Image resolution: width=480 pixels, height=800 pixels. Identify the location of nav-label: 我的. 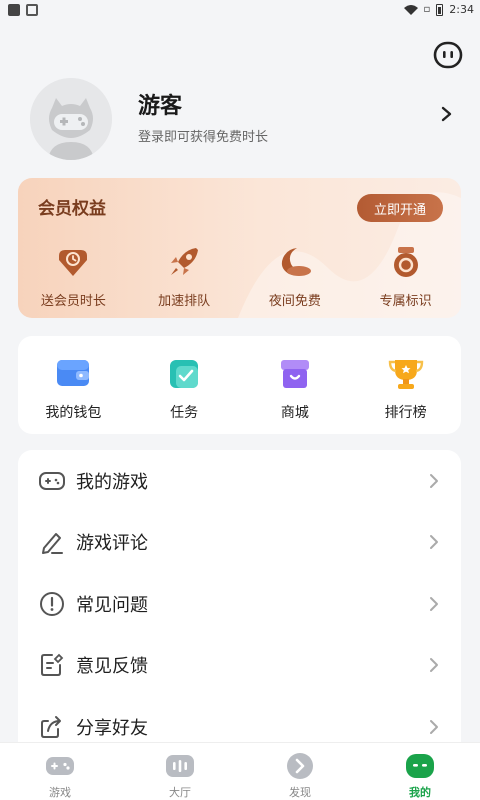
(420, 792).